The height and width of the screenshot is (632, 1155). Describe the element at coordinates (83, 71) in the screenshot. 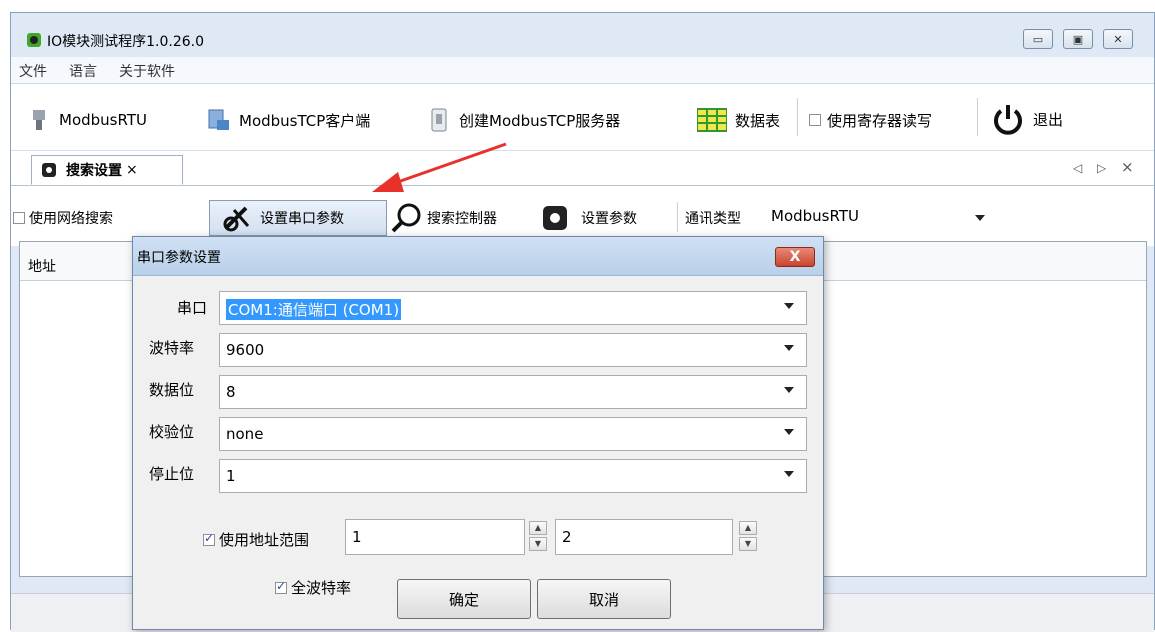

I see `menu-language: 语言` at that location.